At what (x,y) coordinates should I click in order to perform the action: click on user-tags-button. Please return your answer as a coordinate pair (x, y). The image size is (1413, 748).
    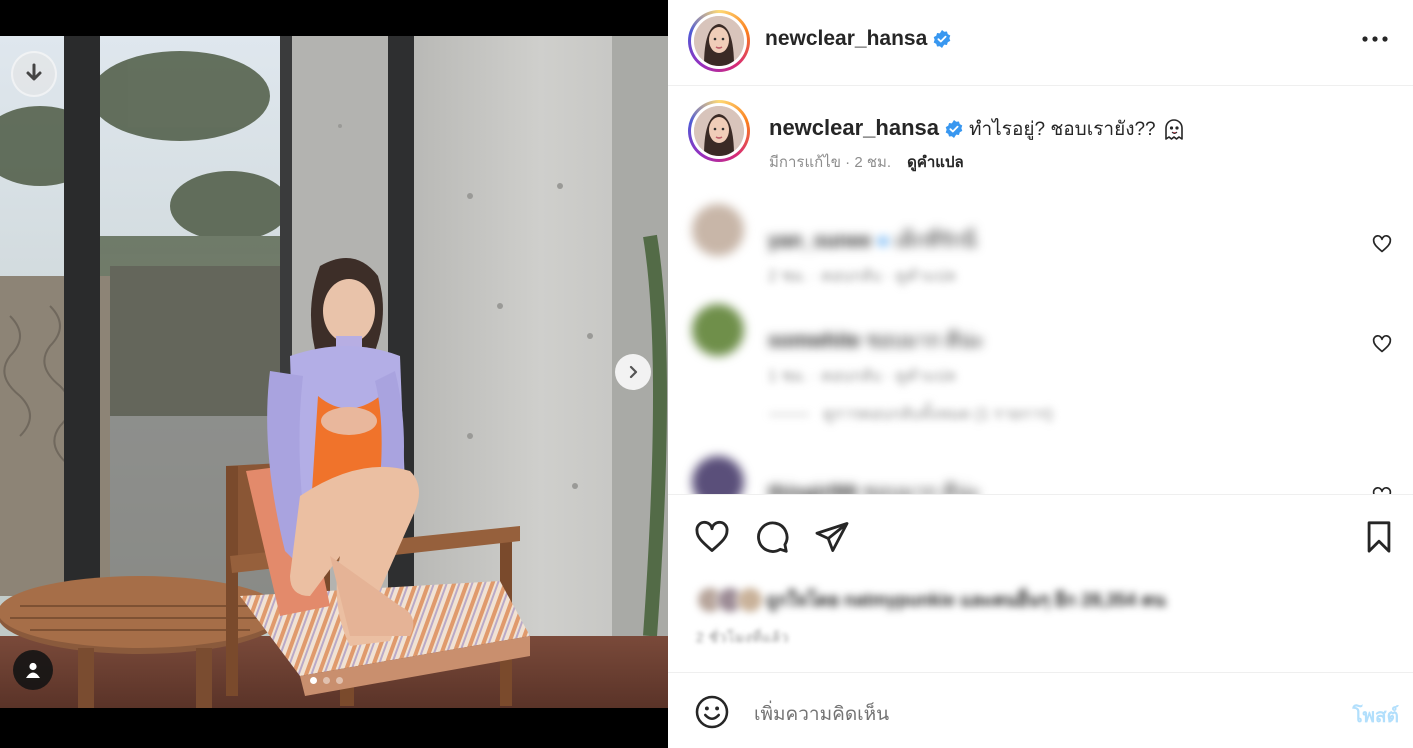
    Looking at the image, I should click on (33, 670).